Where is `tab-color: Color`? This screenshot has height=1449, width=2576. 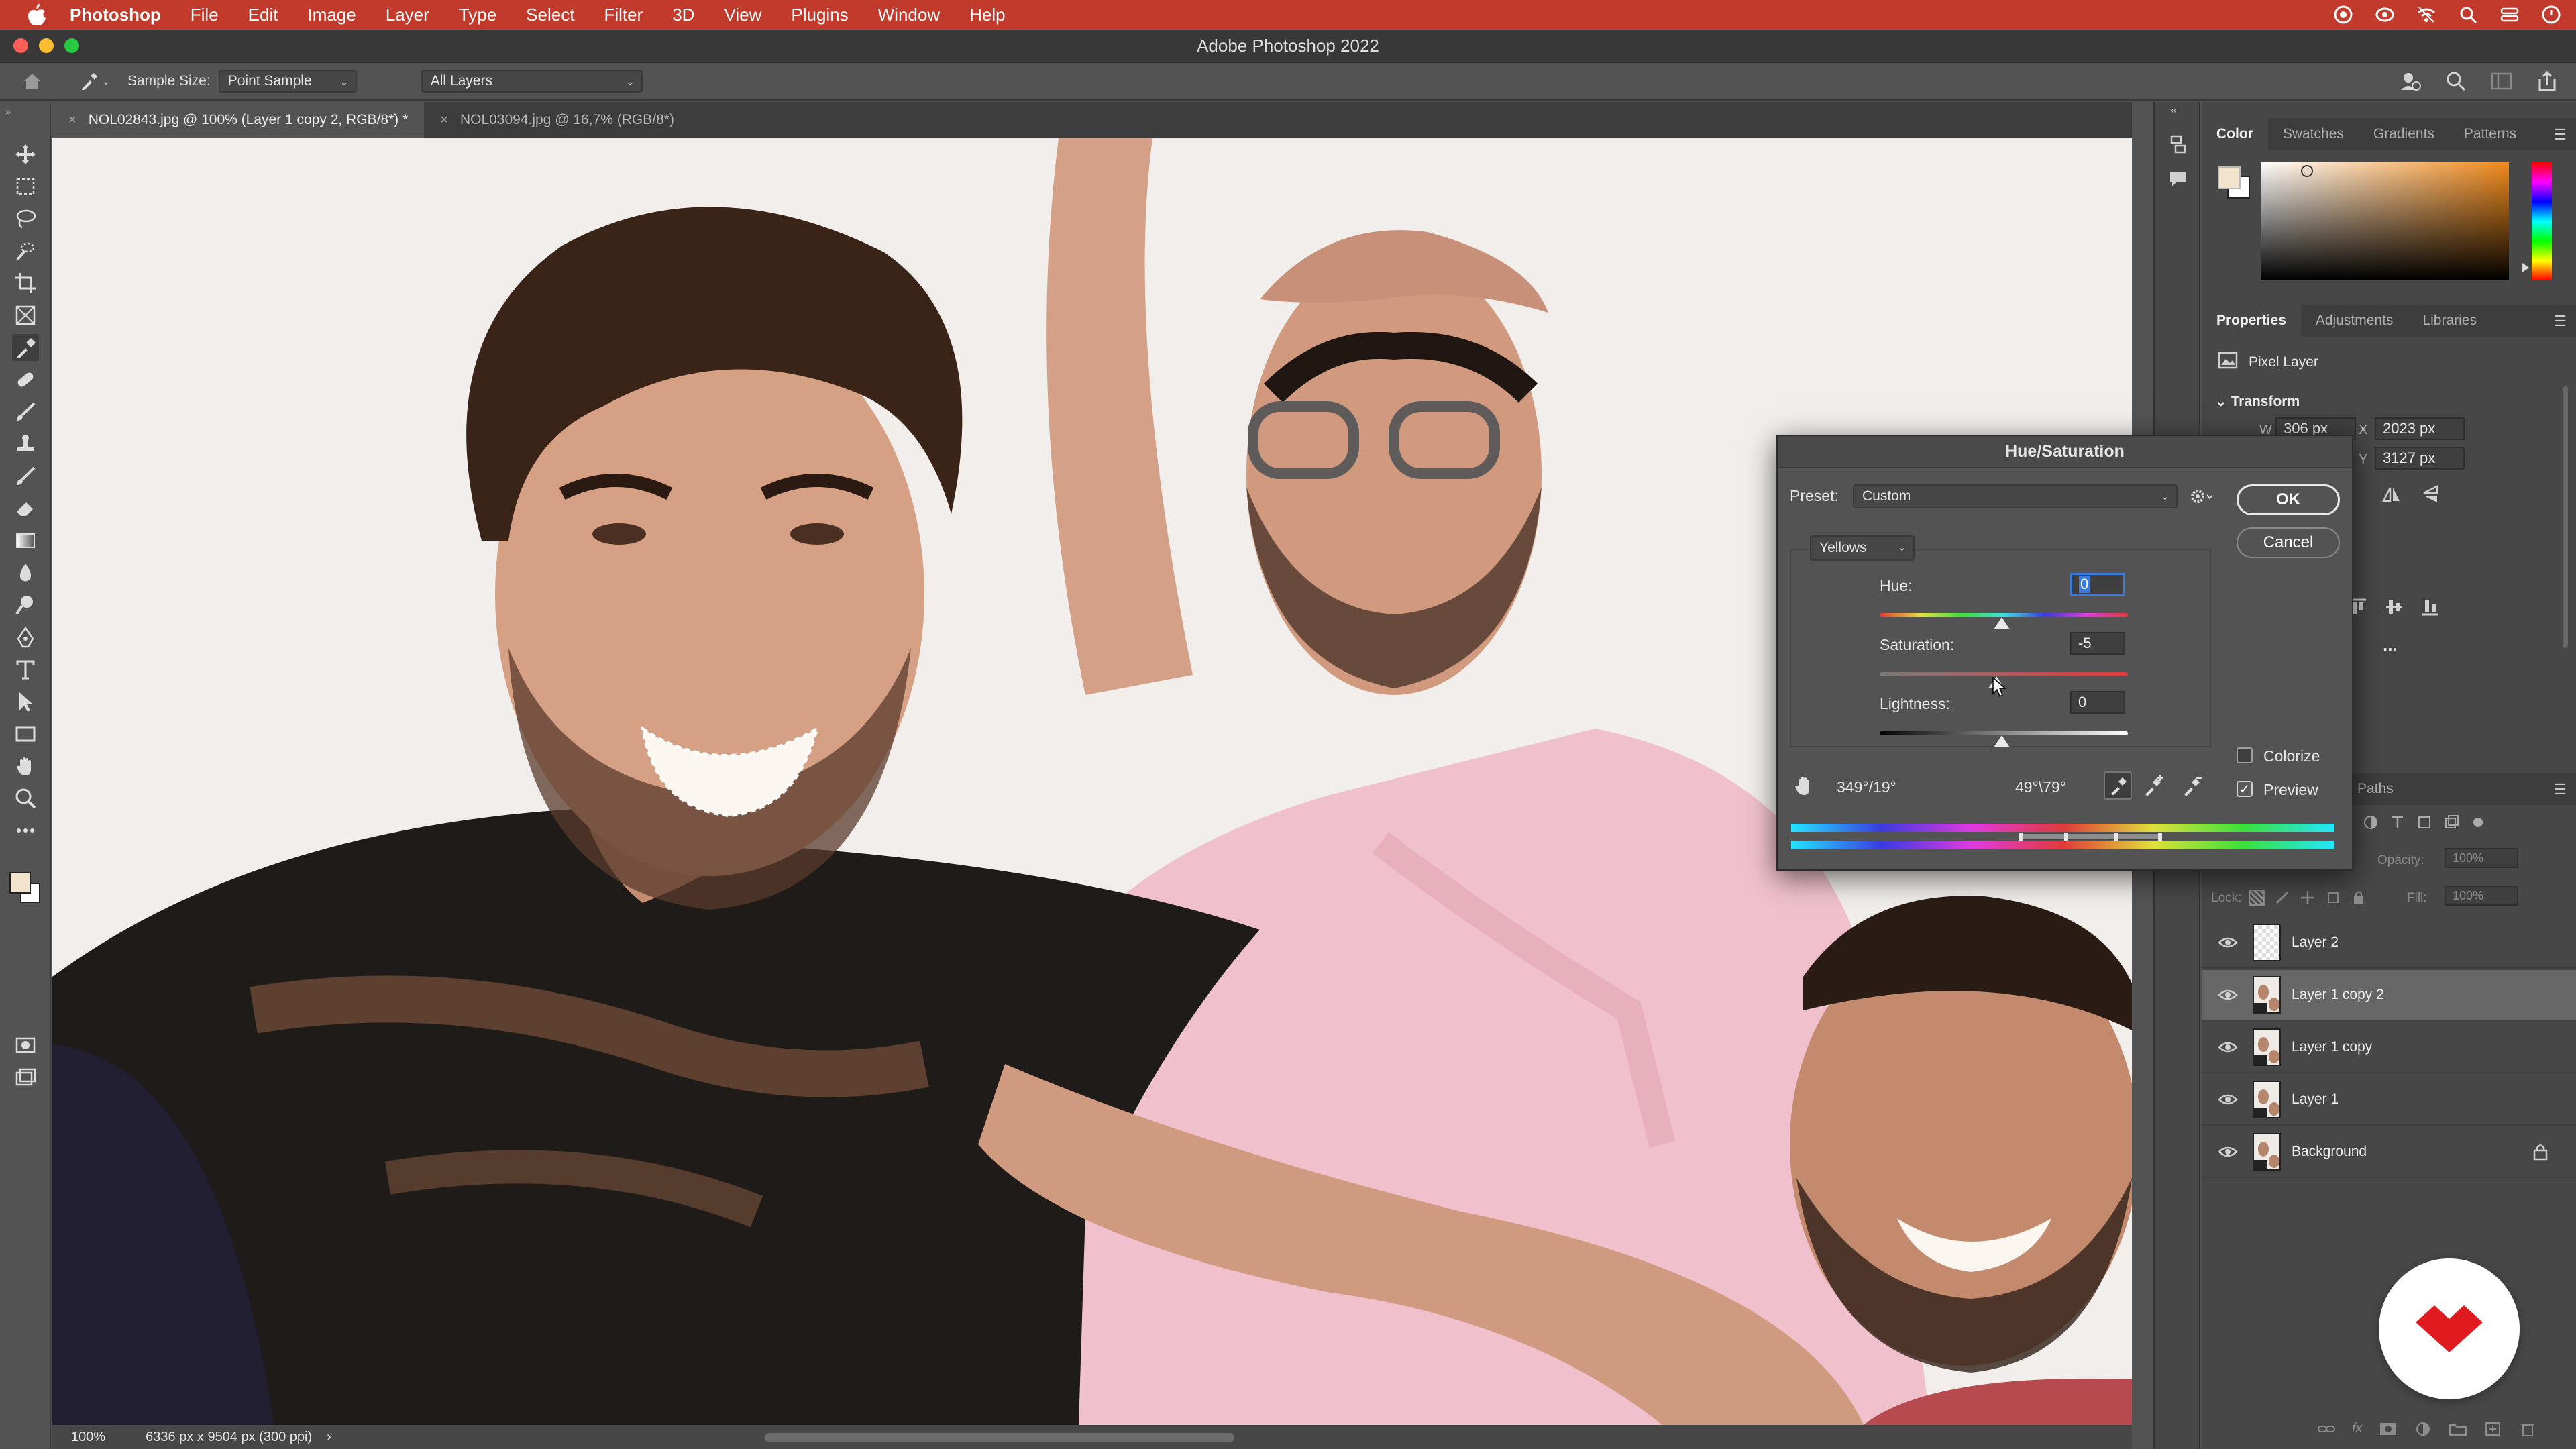
tab-color: Color is located at coordinates (2235, 134).